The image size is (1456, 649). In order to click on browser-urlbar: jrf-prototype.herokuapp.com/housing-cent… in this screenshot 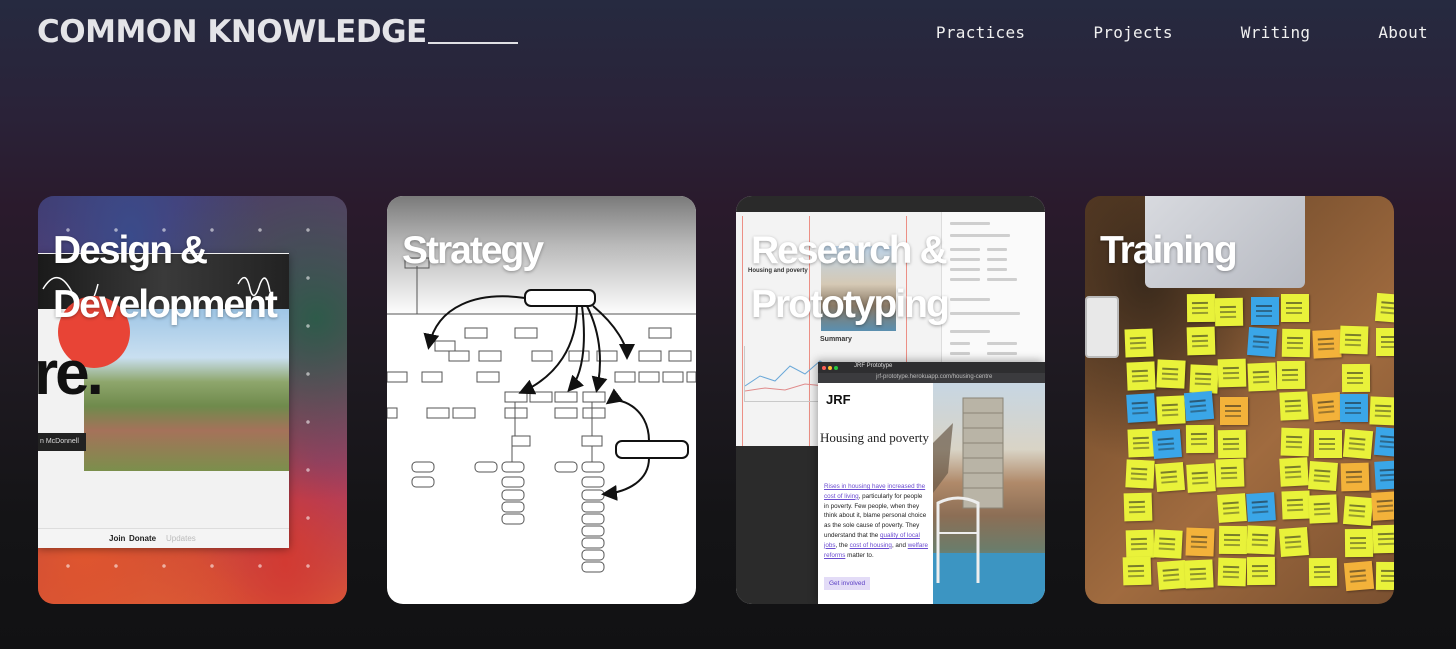, I will do `click(931, 378)`.